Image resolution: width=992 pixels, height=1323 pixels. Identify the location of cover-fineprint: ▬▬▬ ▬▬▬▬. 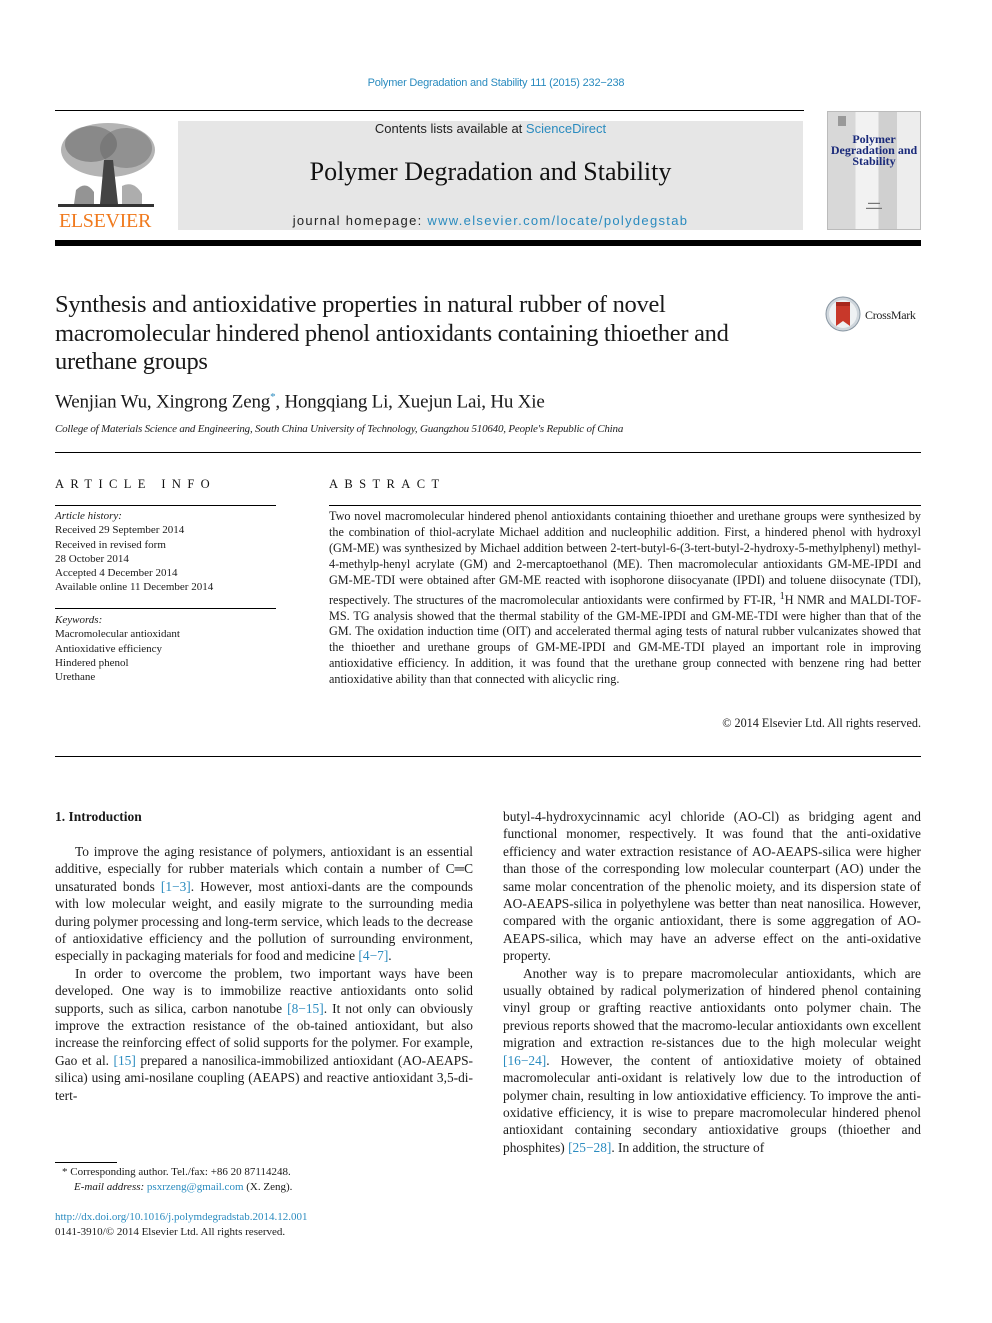
(874, 205).